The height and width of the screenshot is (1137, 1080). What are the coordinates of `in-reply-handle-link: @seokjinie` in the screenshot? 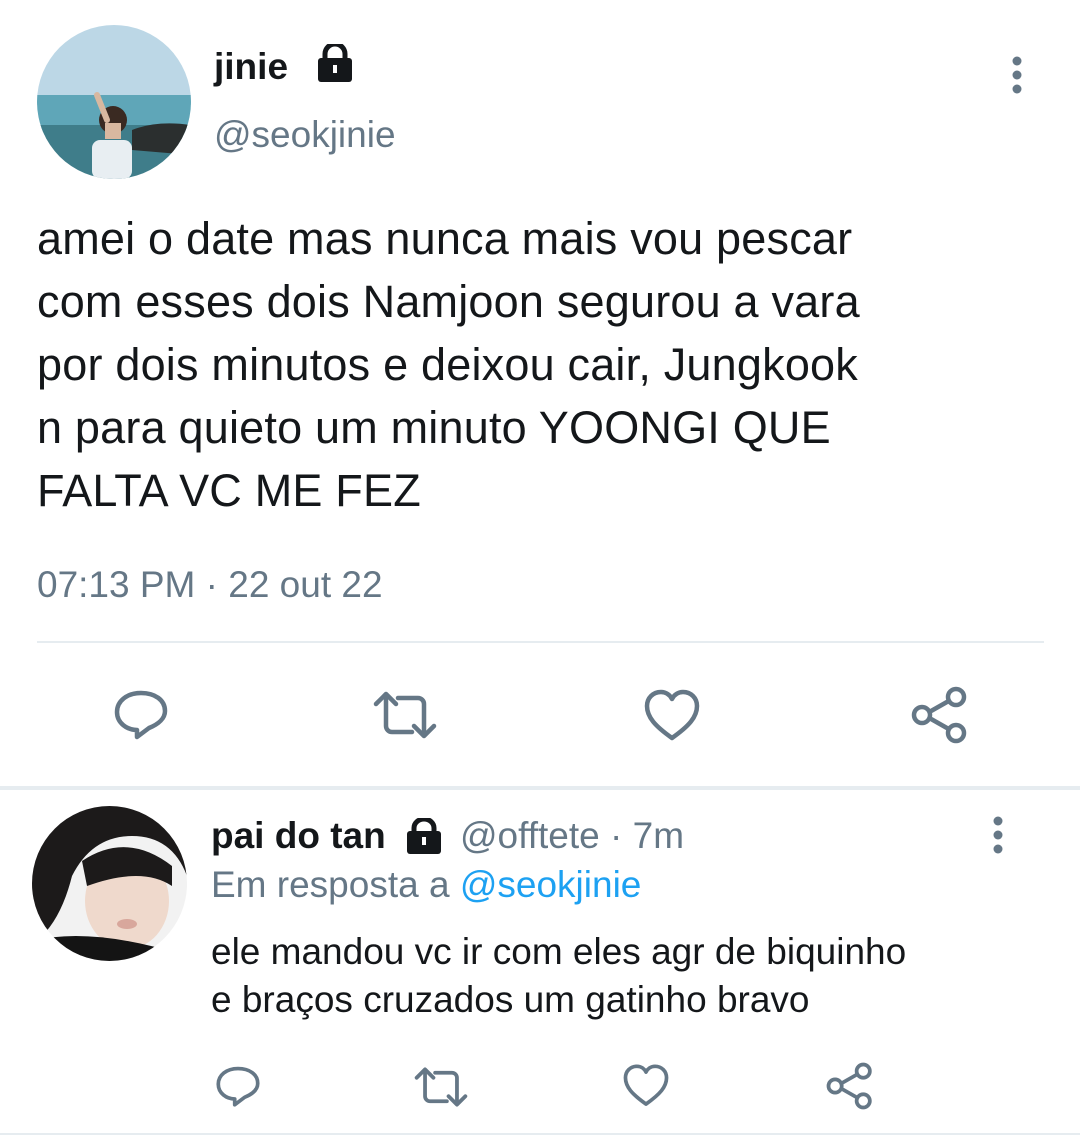 It's located at (551, 884).